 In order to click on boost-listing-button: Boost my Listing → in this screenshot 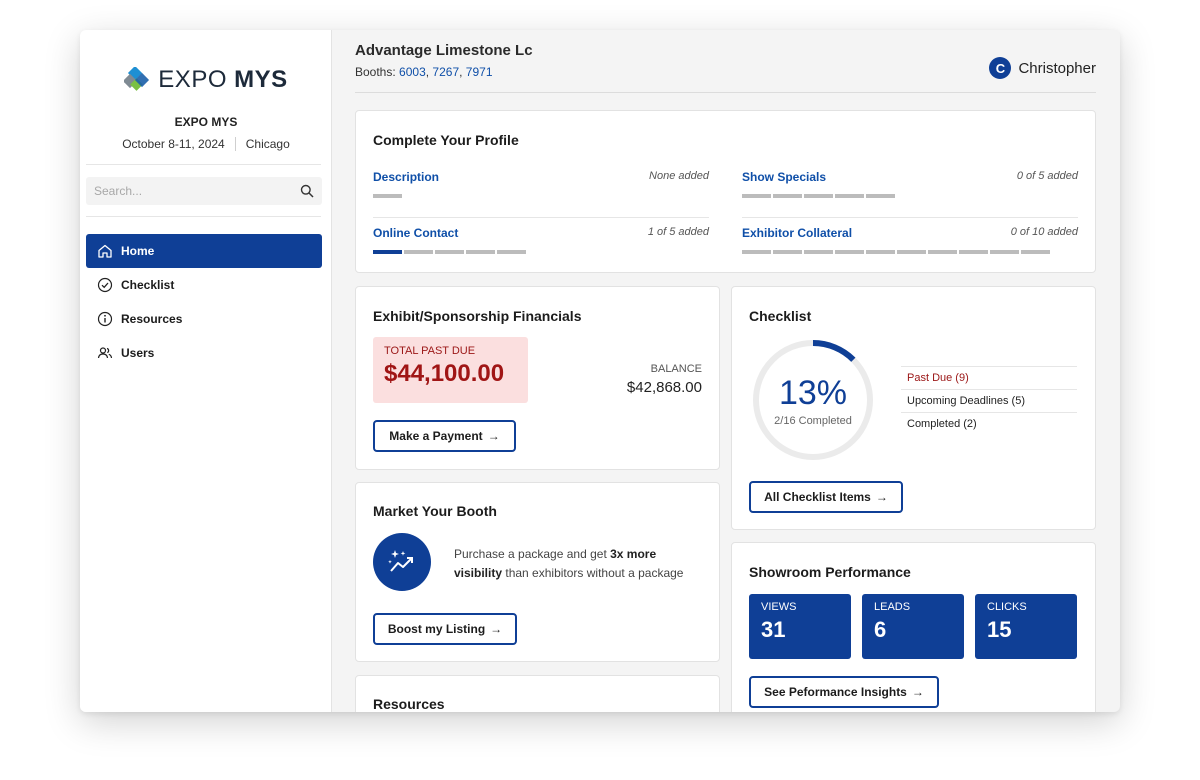, I will do `click(445, 629)`.